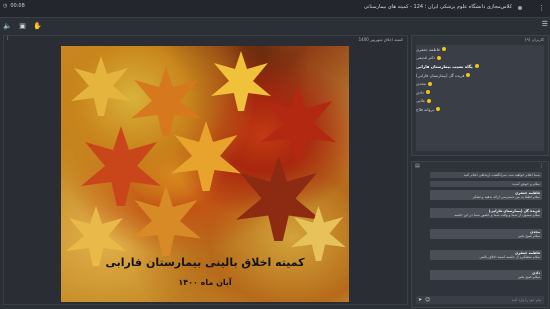 The width and height of the screenshot is (550, 309). What do you see at coordinates (486, 234) in the screenshot?
I see `chat-message: مجدی سلام صبح بخیر` at bounding box center [486, 234].